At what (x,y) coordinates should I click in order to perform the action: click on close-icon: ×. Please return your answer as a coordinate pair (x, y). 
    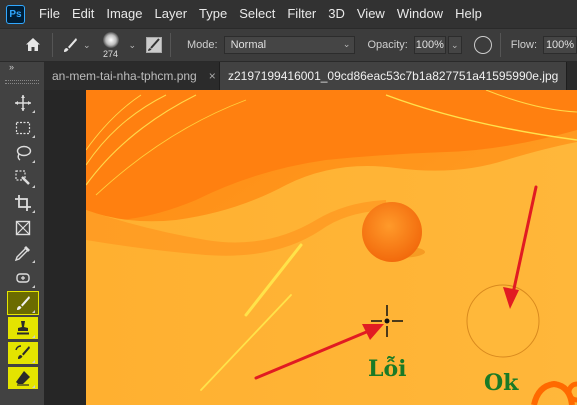
    Looking at the image, I should click on (212, 76).